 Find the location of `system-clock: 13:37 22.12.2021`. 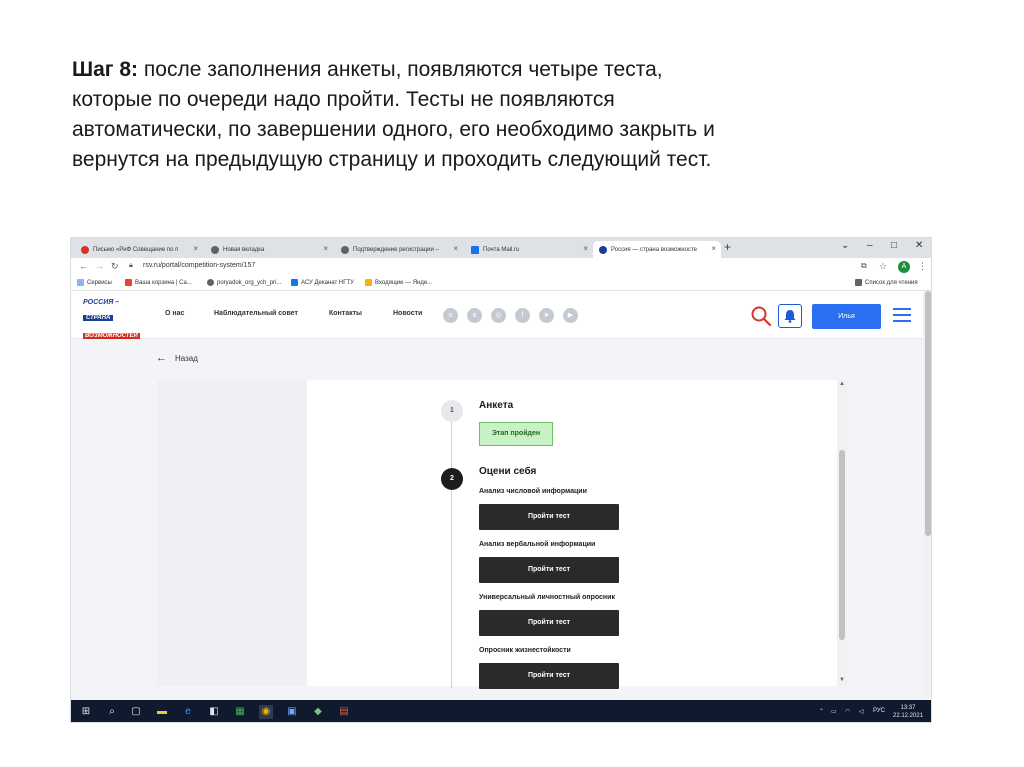

system-clock: 13:37 22.12.2021 is located at coordinates (908, 712).